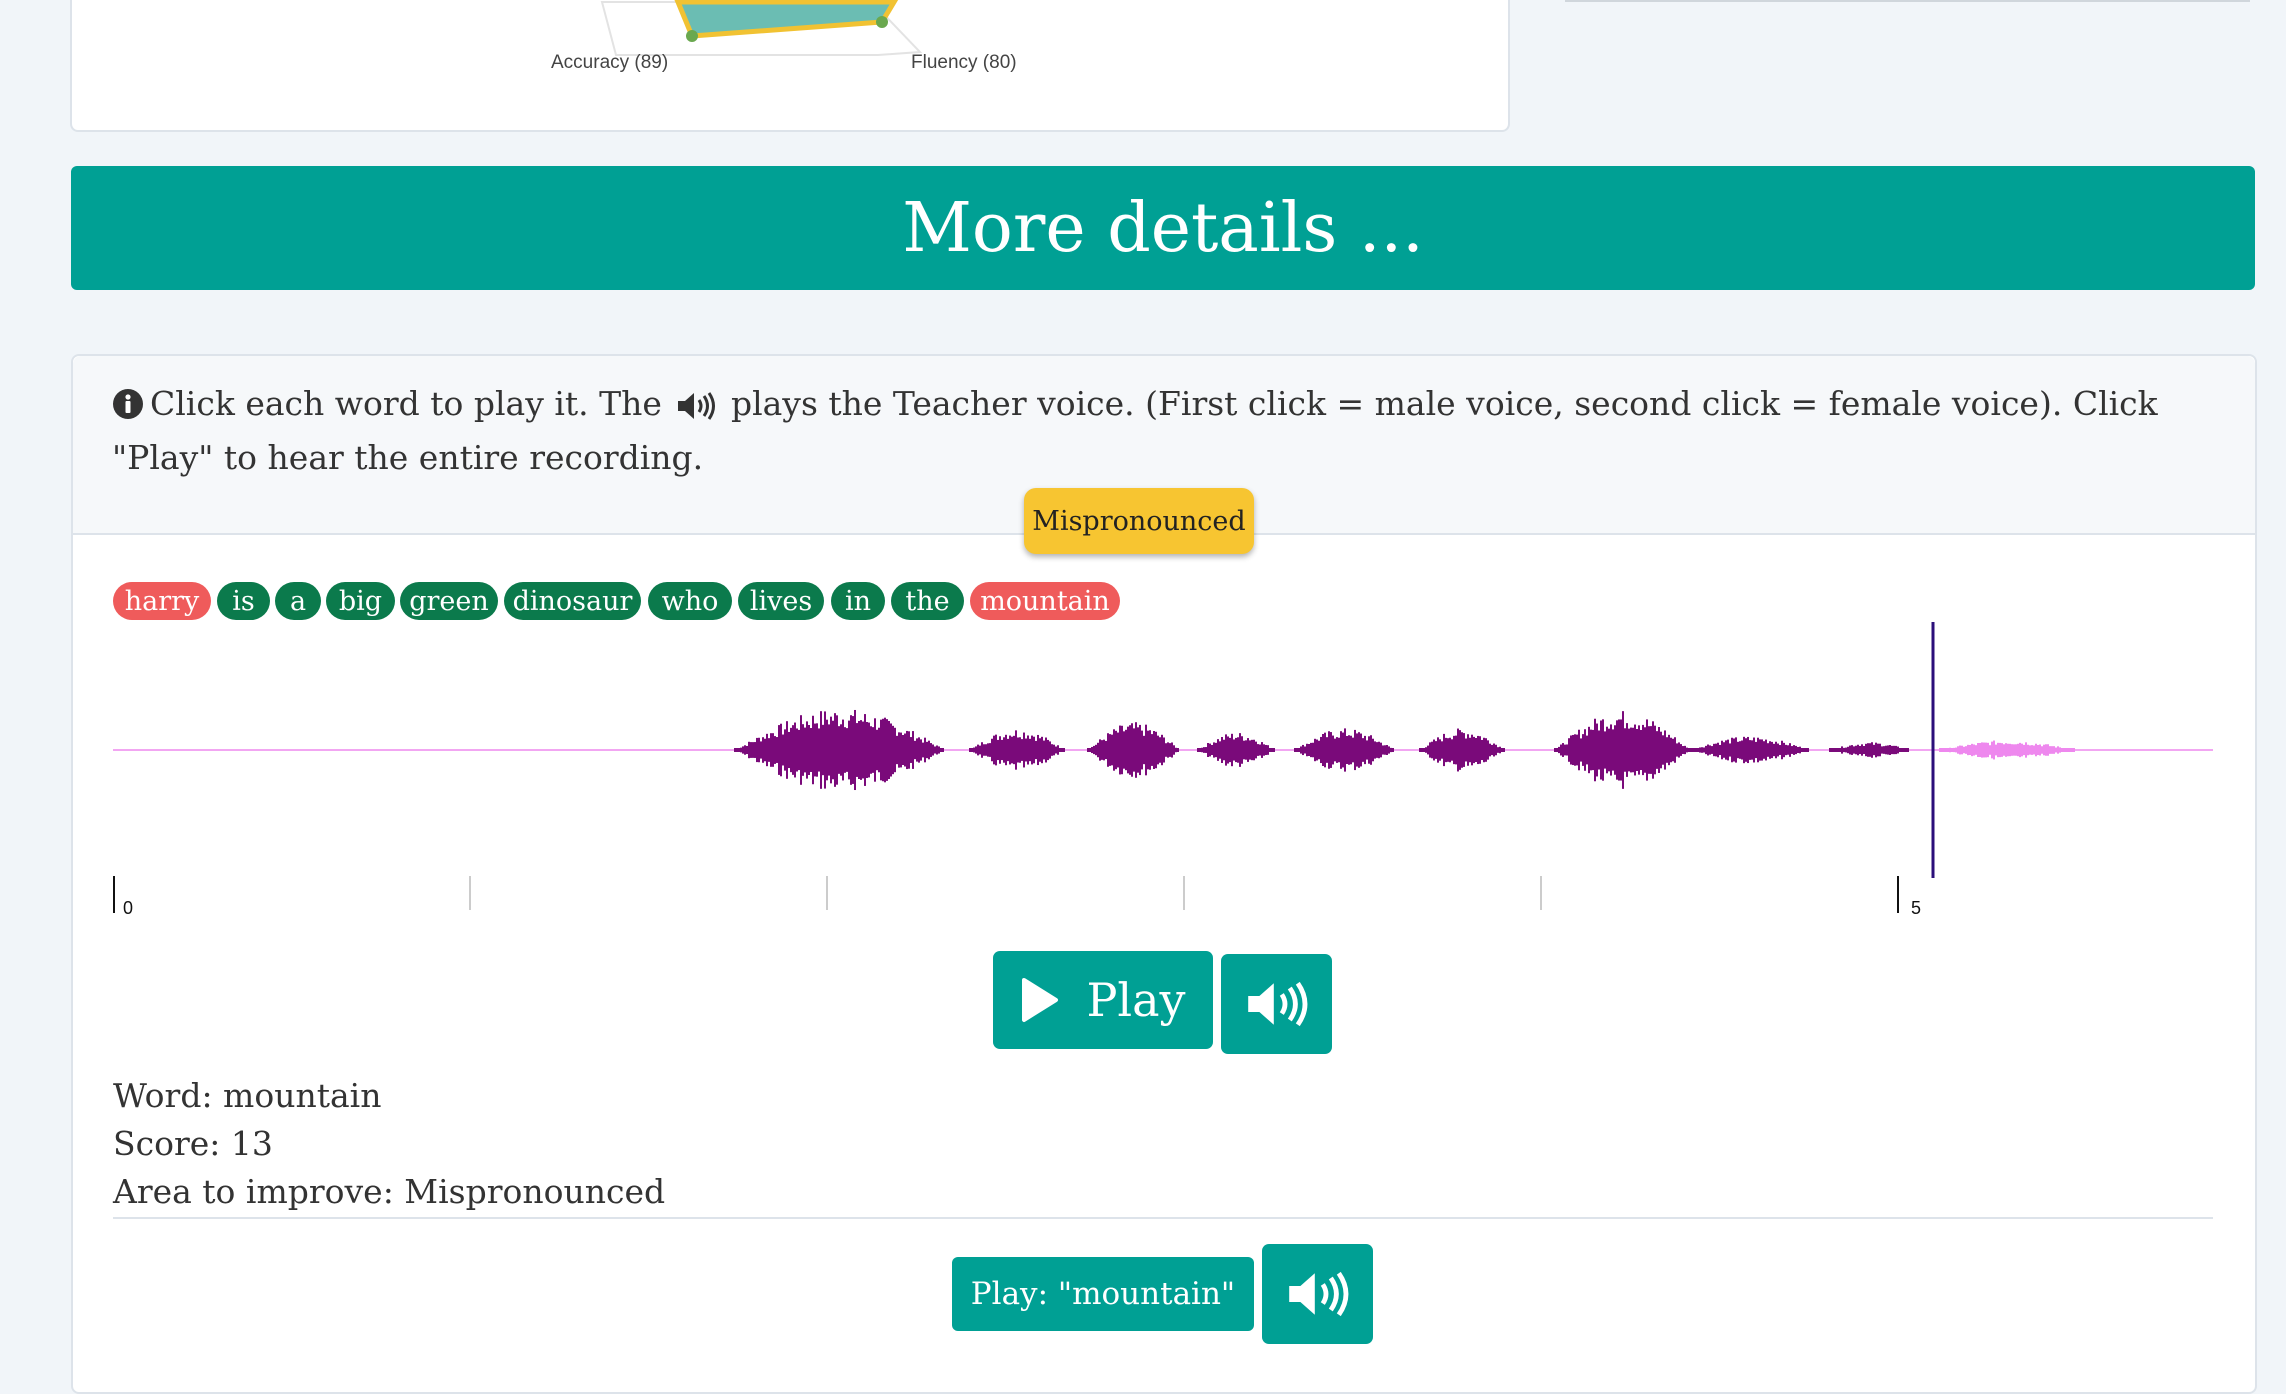 The height and width of the screenshot is (1394, 2286). I want to click on mispronounced-tooltip: Mispronounced, so click(1139, 521).